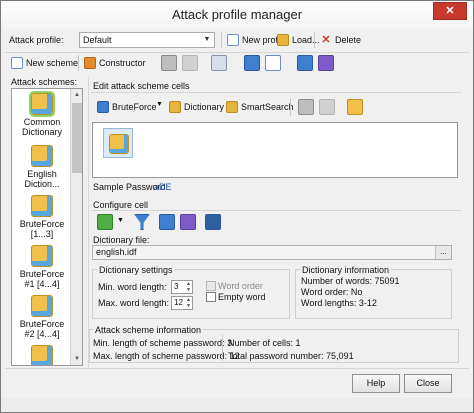 This screenshot has width=474, height=413. Describe the element at coordinates (120, 220) in the screenshot. I see `add-dropdown-icon: ▼` at that location.